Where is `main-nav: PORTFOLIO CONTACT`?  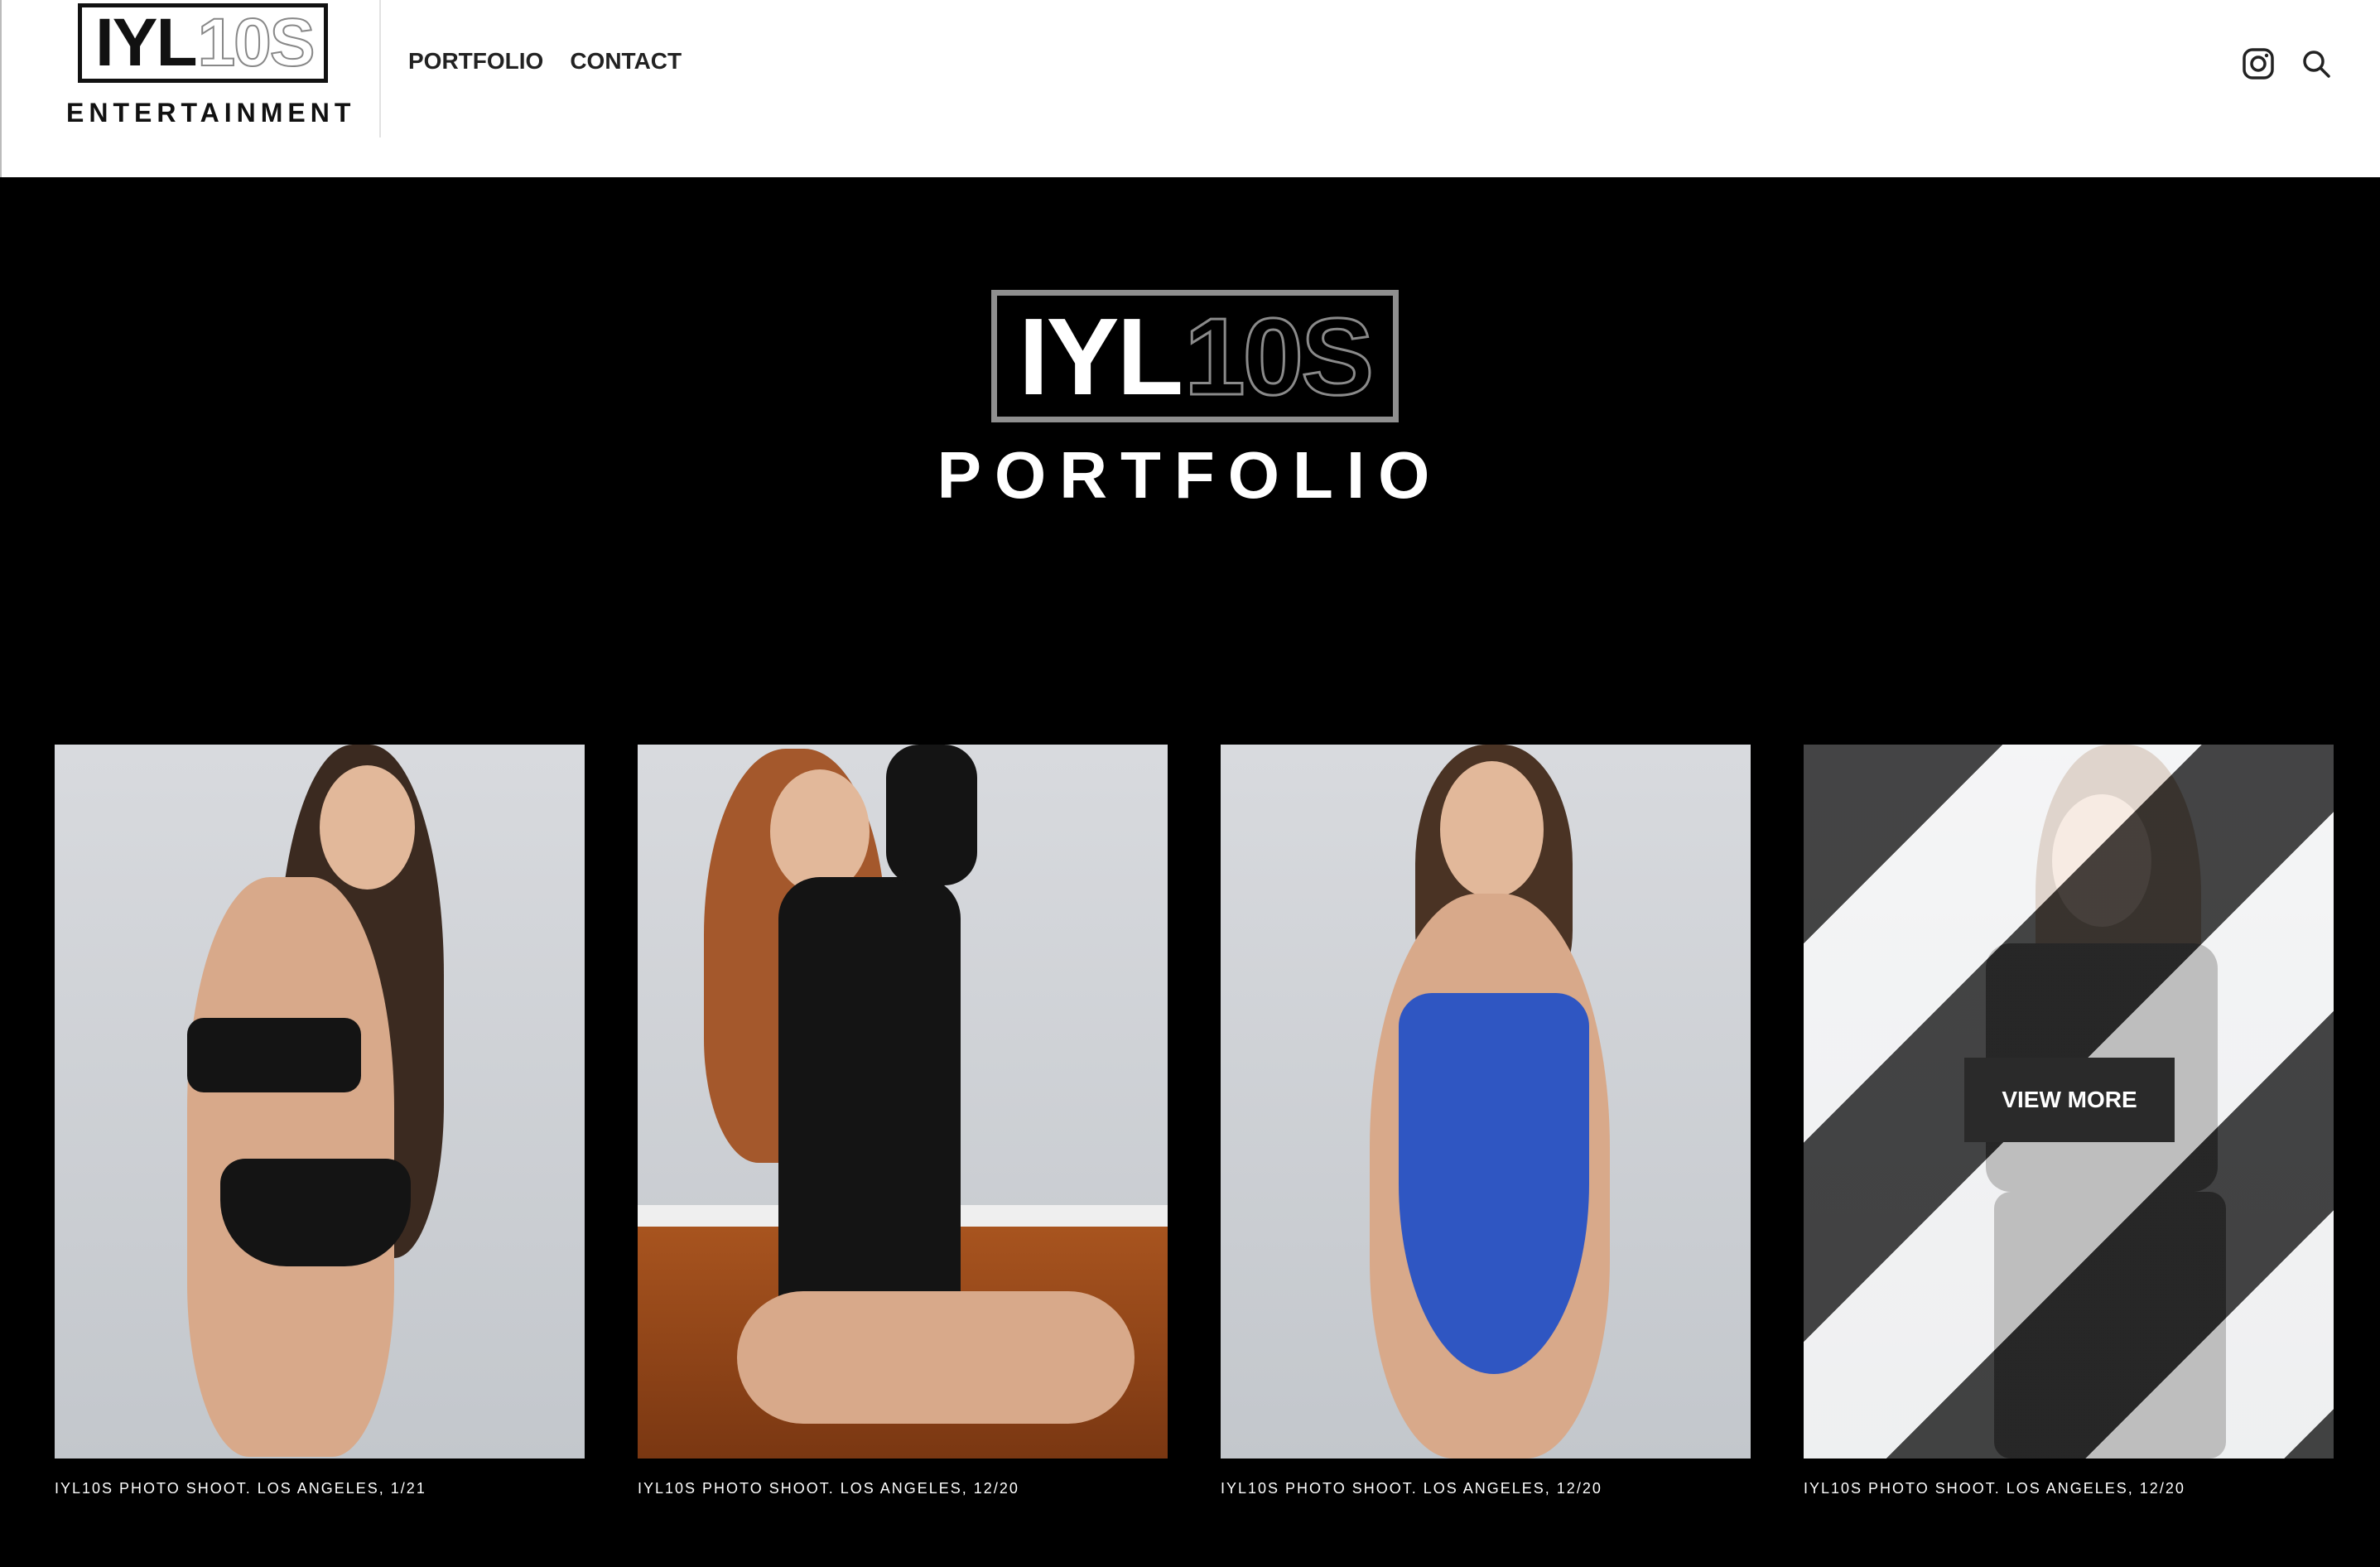 main-nav: PORTFOLIO CONTACT is located at coordinates (545, 61).